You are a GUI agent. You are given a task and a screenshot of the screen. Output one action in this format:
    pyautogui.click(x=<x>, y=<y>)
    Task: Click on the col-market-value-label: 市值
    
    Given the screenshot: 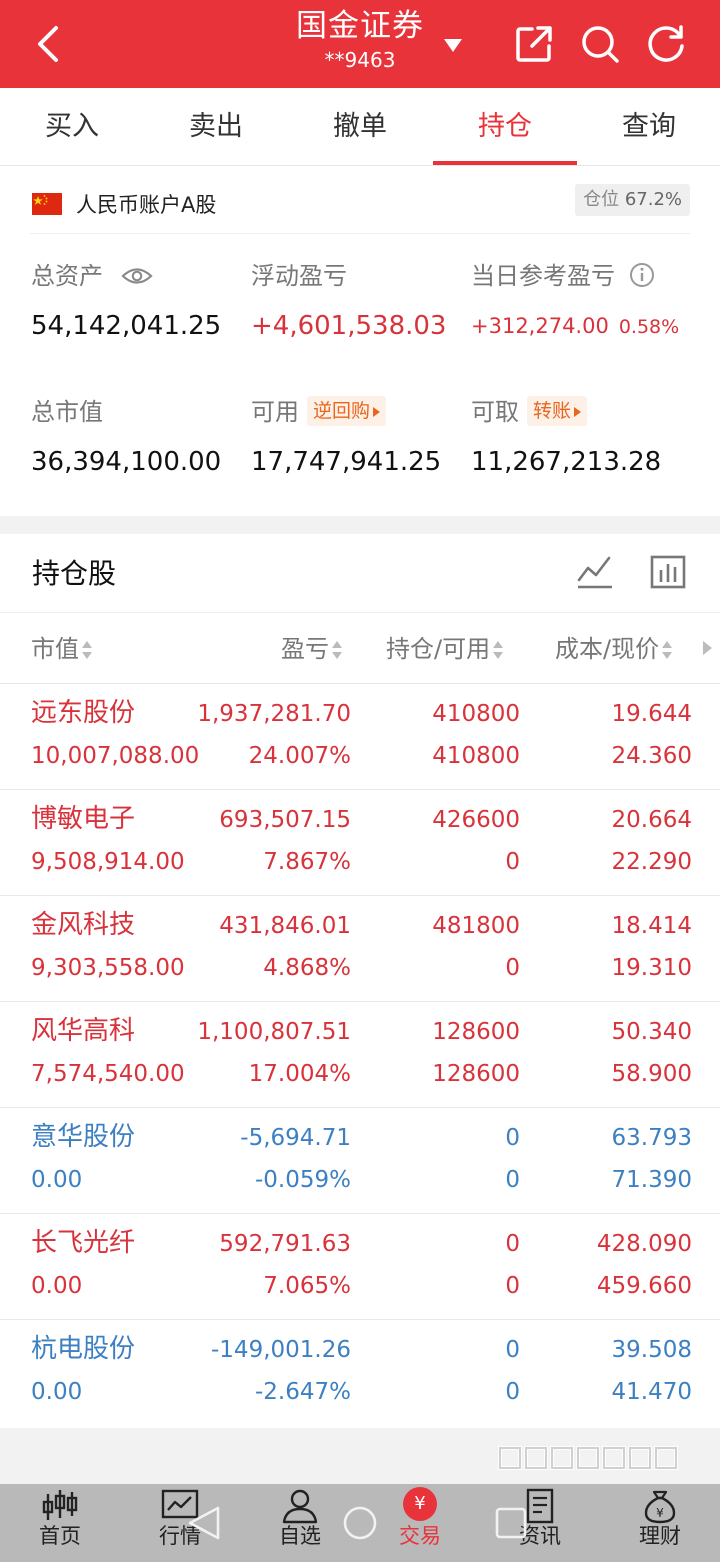 What is the action you would take?
    pyautogui.click(x=55, y=649)
    